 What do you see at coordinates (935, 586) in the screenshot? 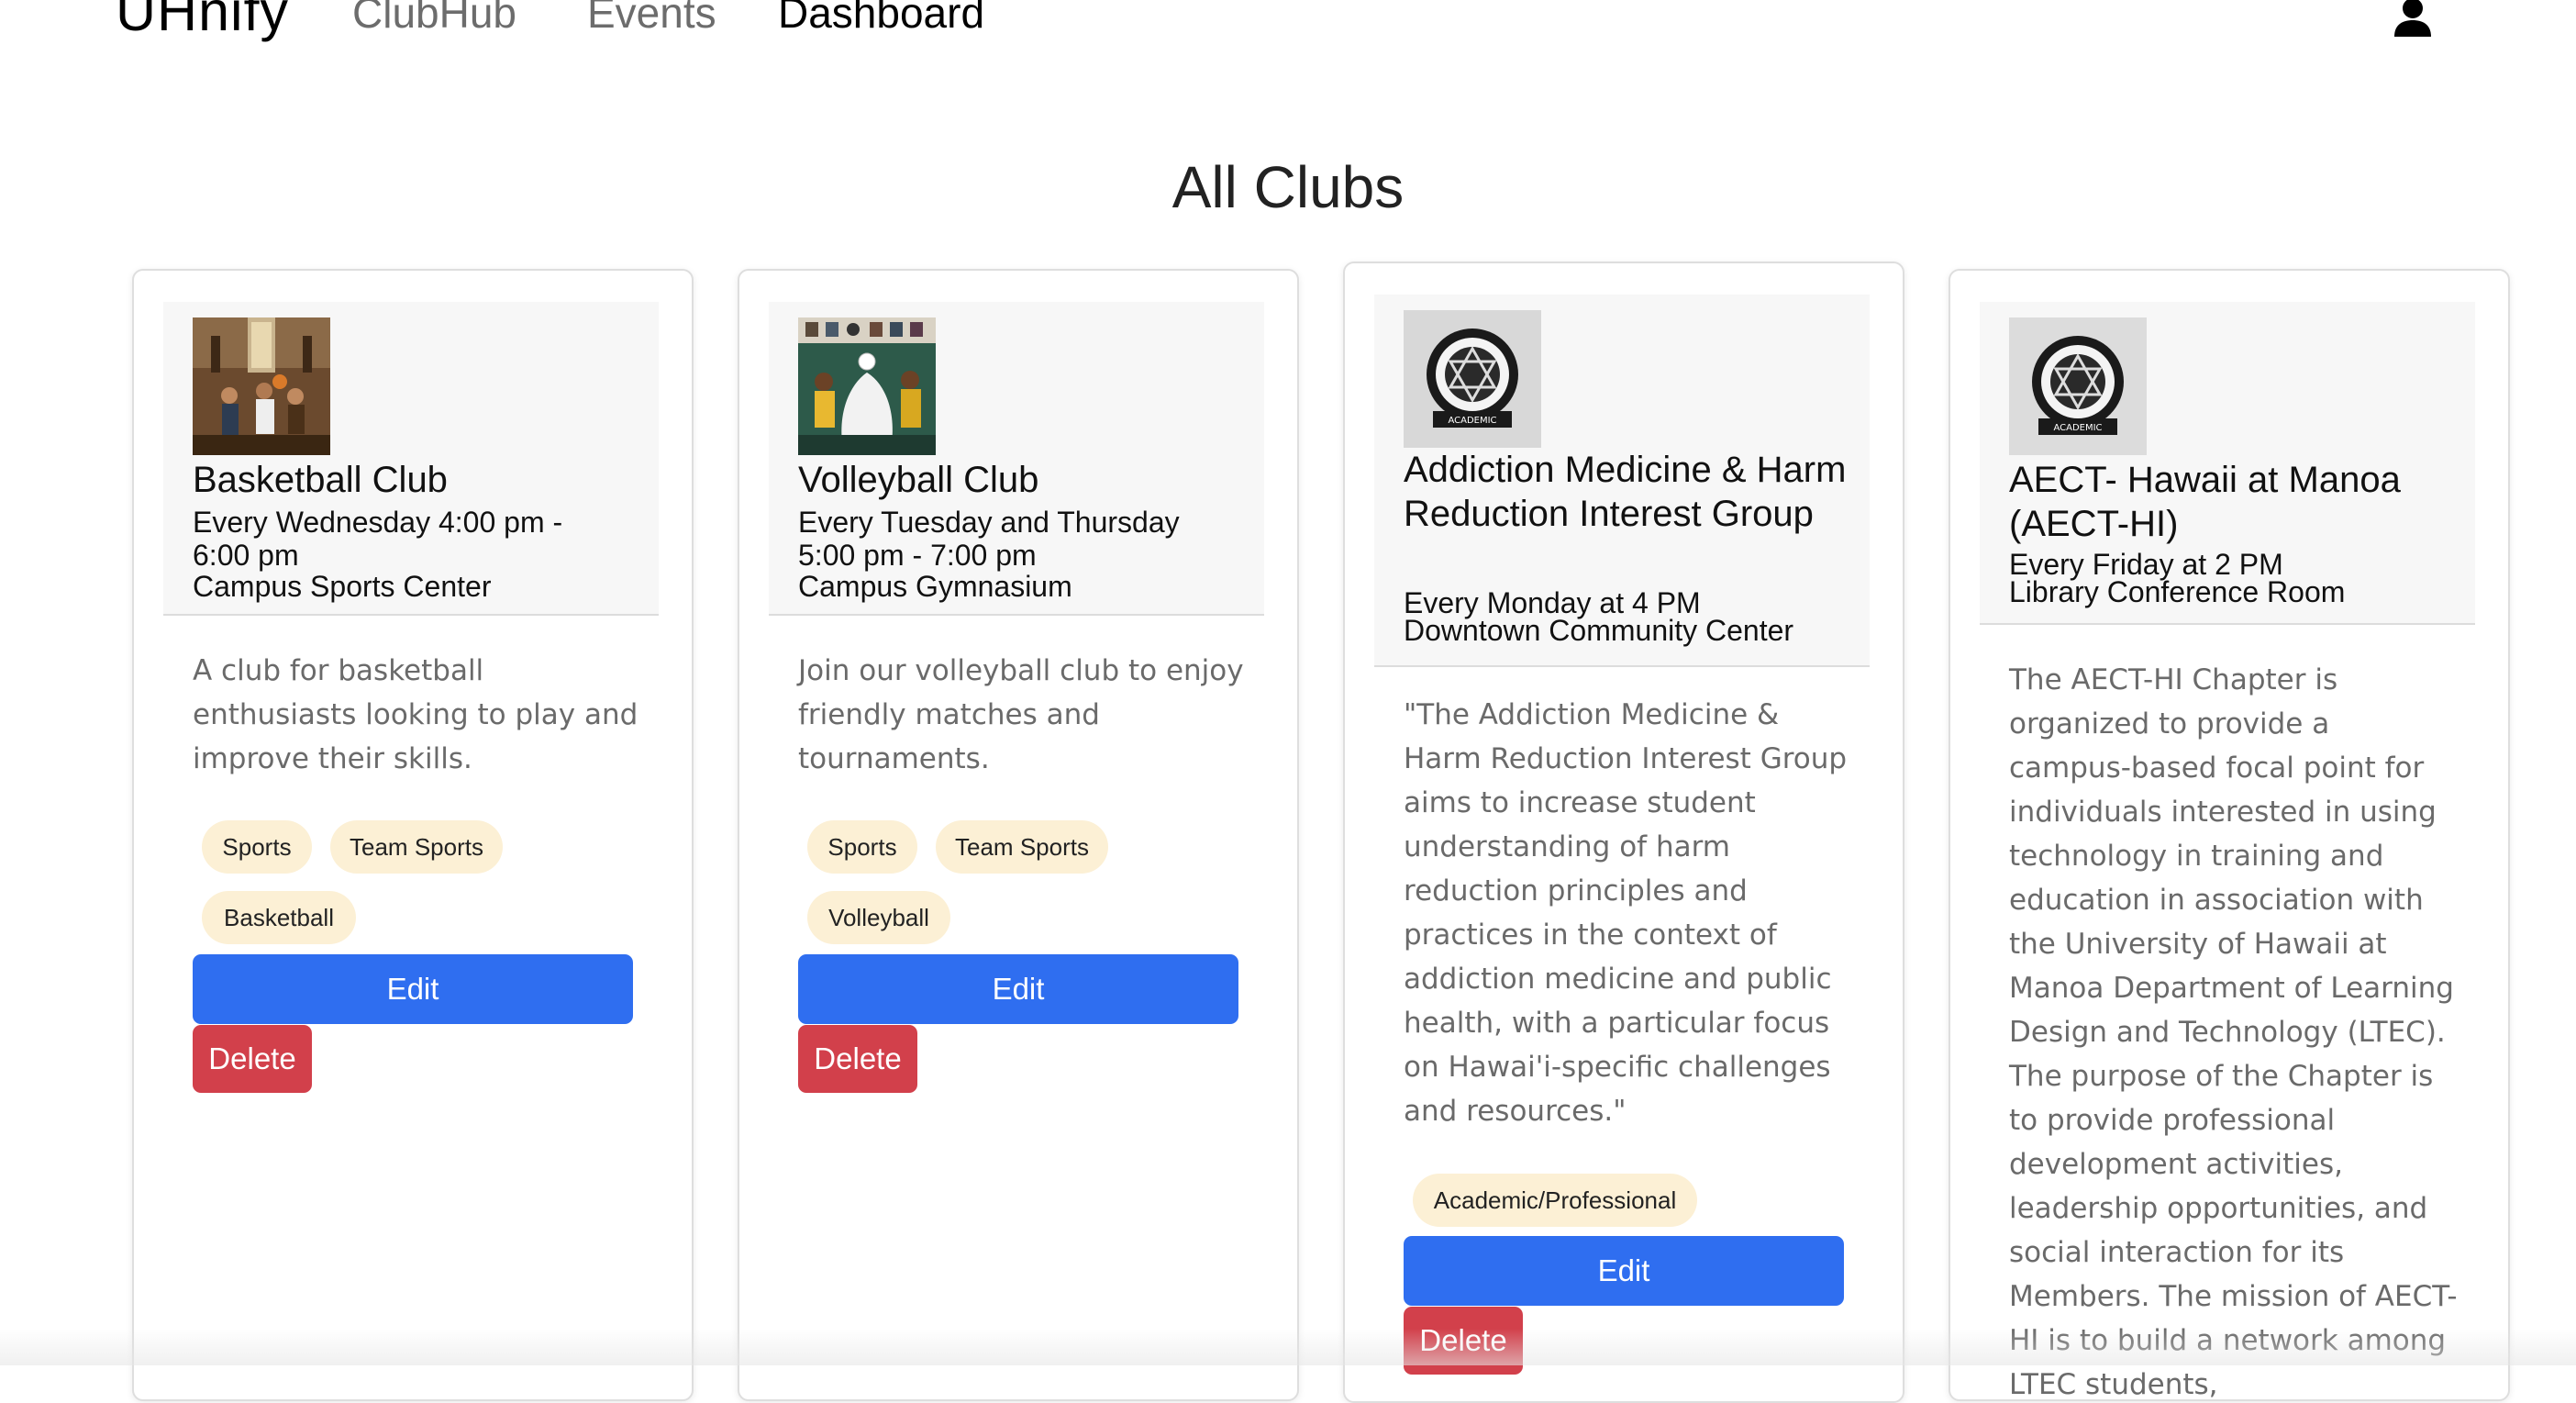
I see `club-location: Campus Gymnasium` at bounding box center [935, 586].